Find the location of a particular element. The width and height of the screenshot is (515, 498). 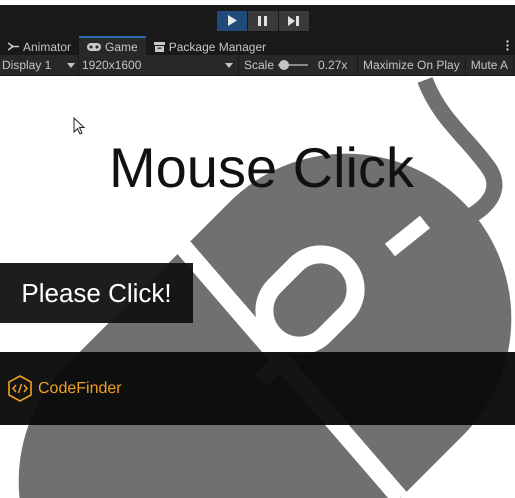

code-logo-icon is located at coordinates (20, 388).